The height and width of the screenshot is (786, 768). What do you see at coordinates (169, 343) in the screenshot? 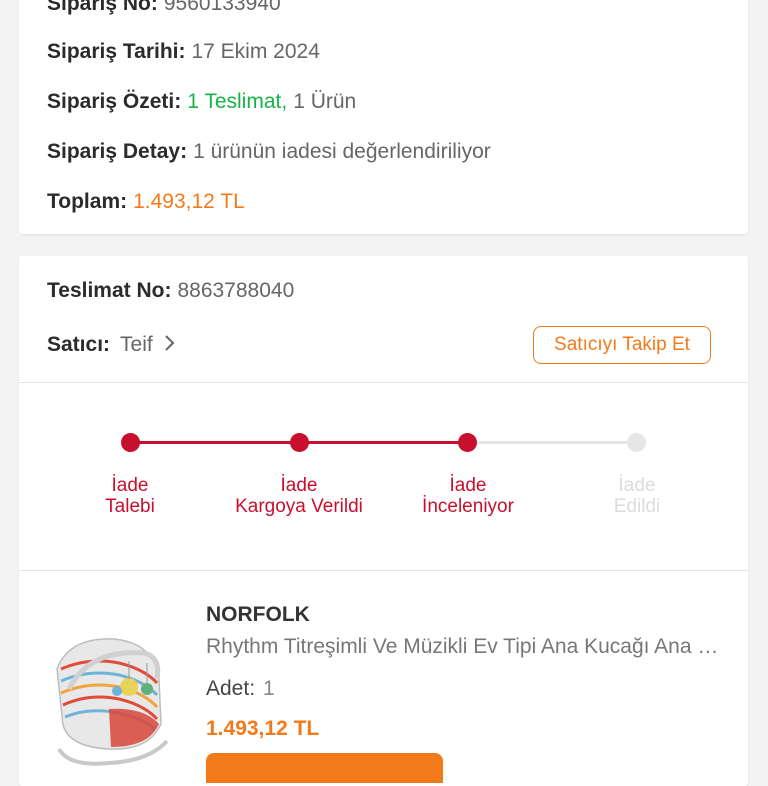
I see `chevron-right-icon` at bounding box center [169, 343].